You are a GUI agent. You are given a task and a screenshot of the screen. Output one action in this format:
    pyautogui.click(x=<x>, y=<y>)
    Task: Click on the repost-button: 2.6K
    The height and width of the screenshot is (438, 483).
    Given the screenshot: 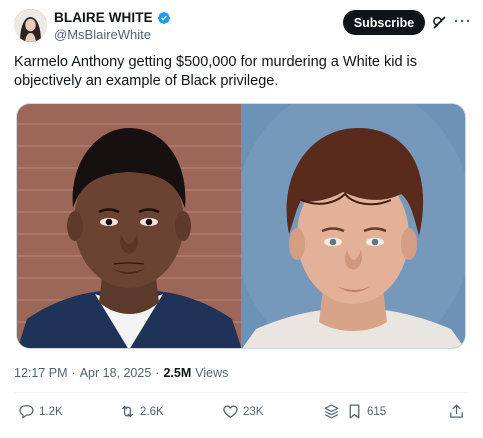 What is the action you would take?
    pyautogui.click(x=141, y=411)
    